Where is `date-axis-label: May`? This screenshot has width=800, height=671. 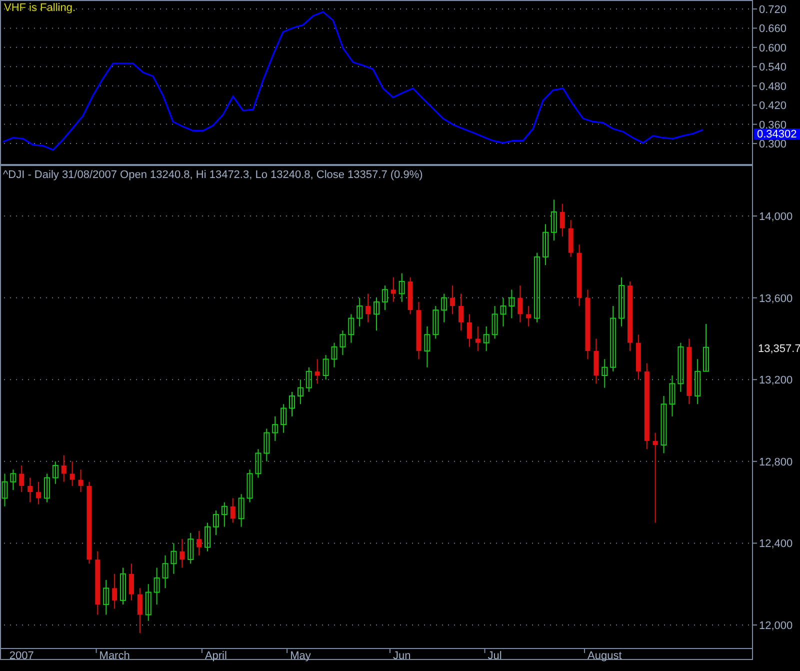
date-axis-label: May is located at coordinates (300, 656).